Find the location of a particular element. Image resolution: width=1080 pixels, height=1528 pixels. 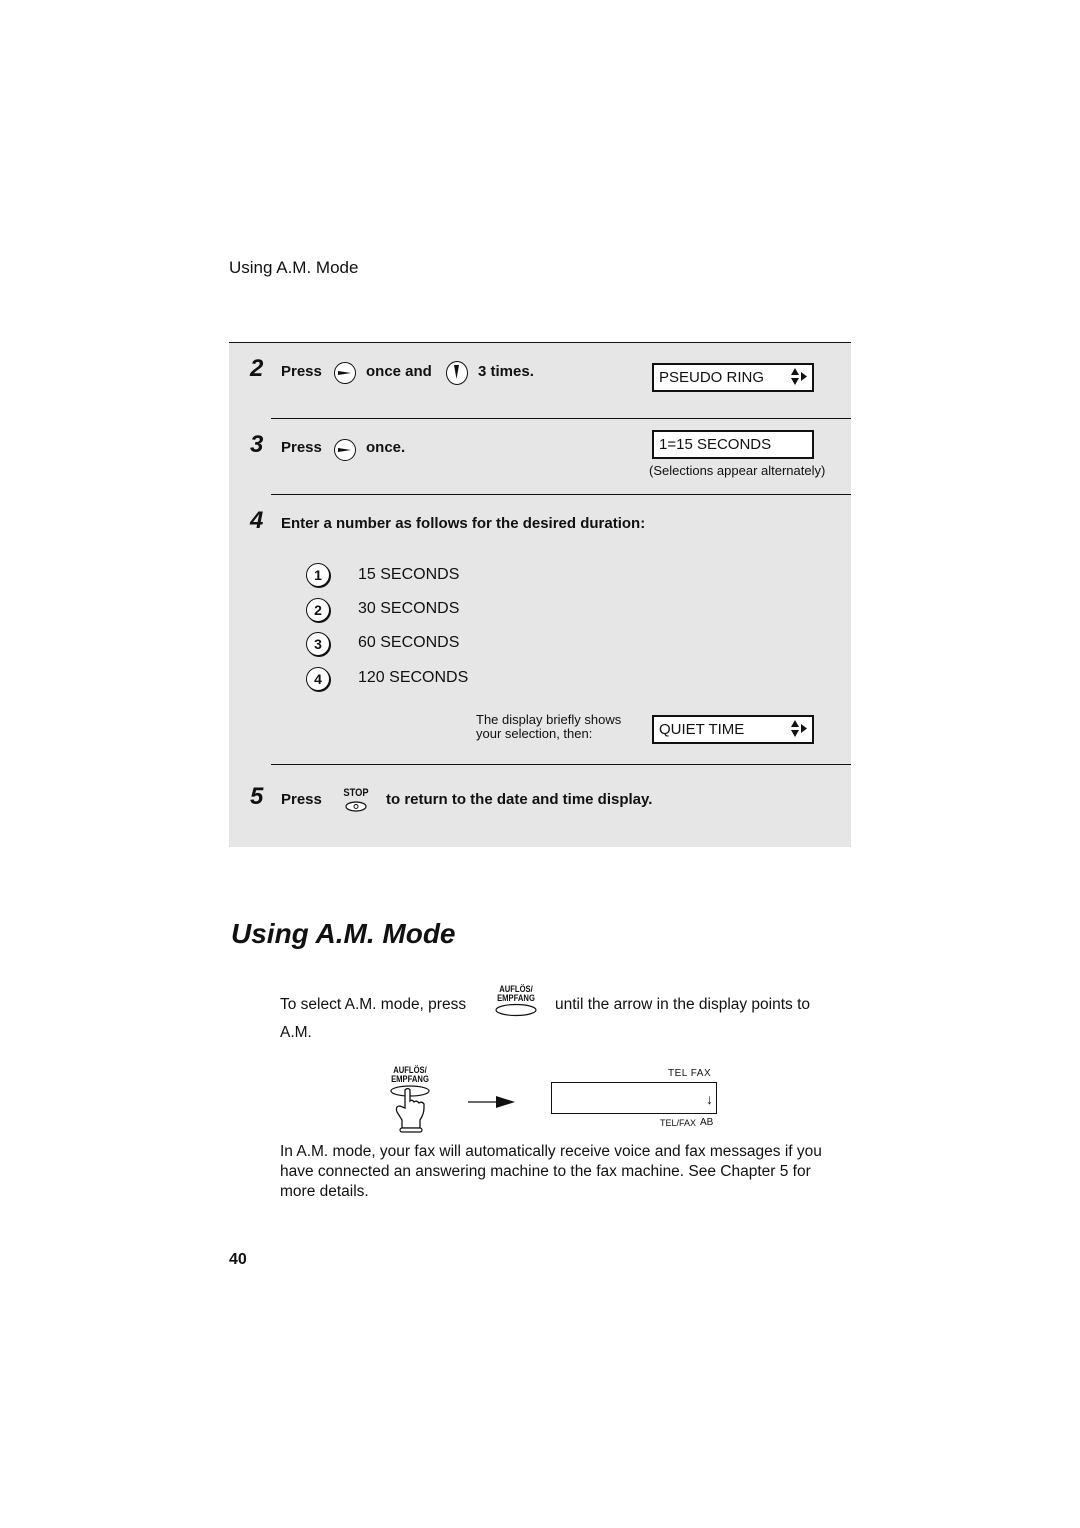

display-bottom-label: AB is located at coordinates (707, 1122).